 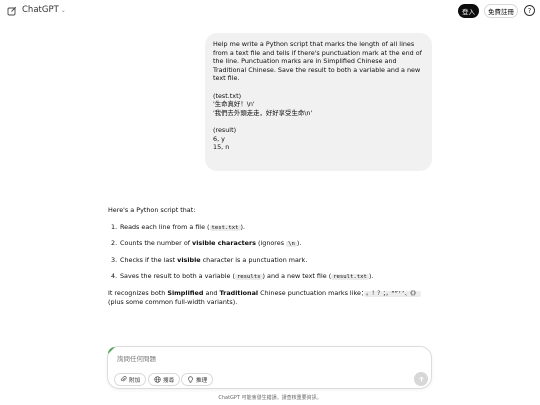 I want to click on user-message-result: (result) 6, y 15, n, so click(x=225, y=138).